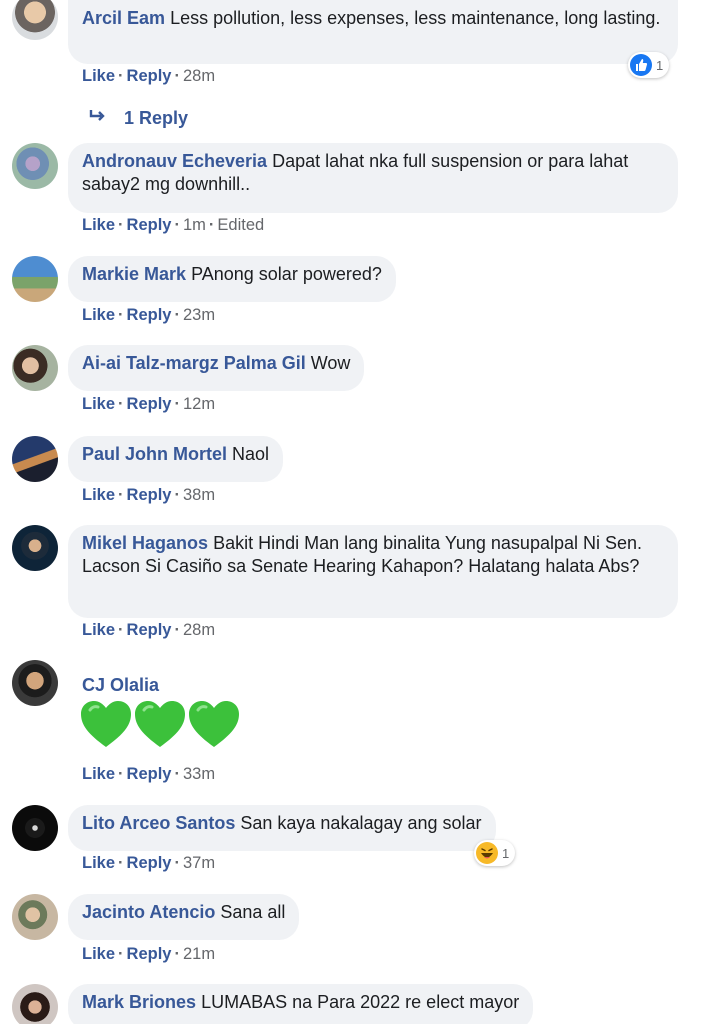 The height and width of the screenshot is (1024, 721). I want to click on emoji-hearts, so click(160, 725).